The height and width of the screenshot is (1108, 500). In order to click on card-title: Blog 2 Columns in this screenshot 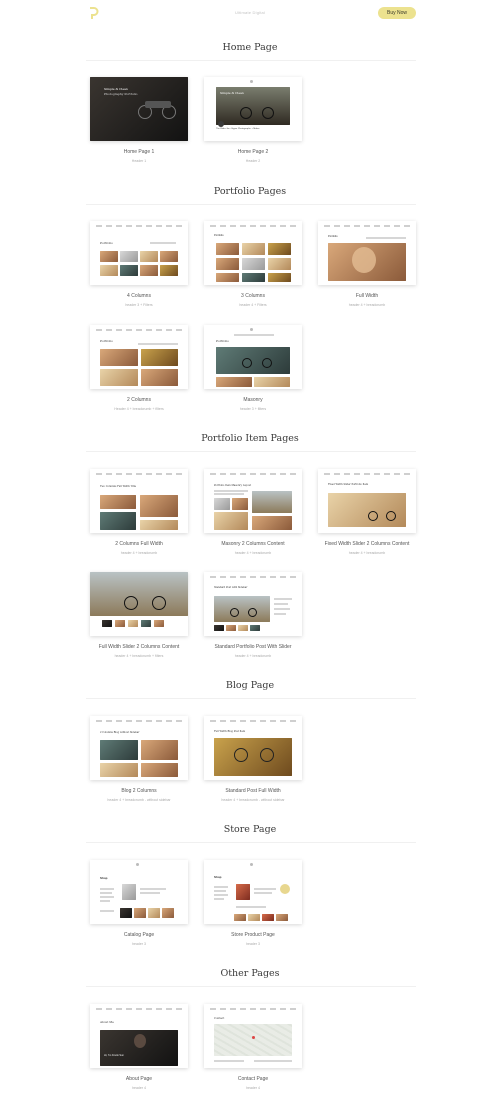, I will do `click(139, 791)`.